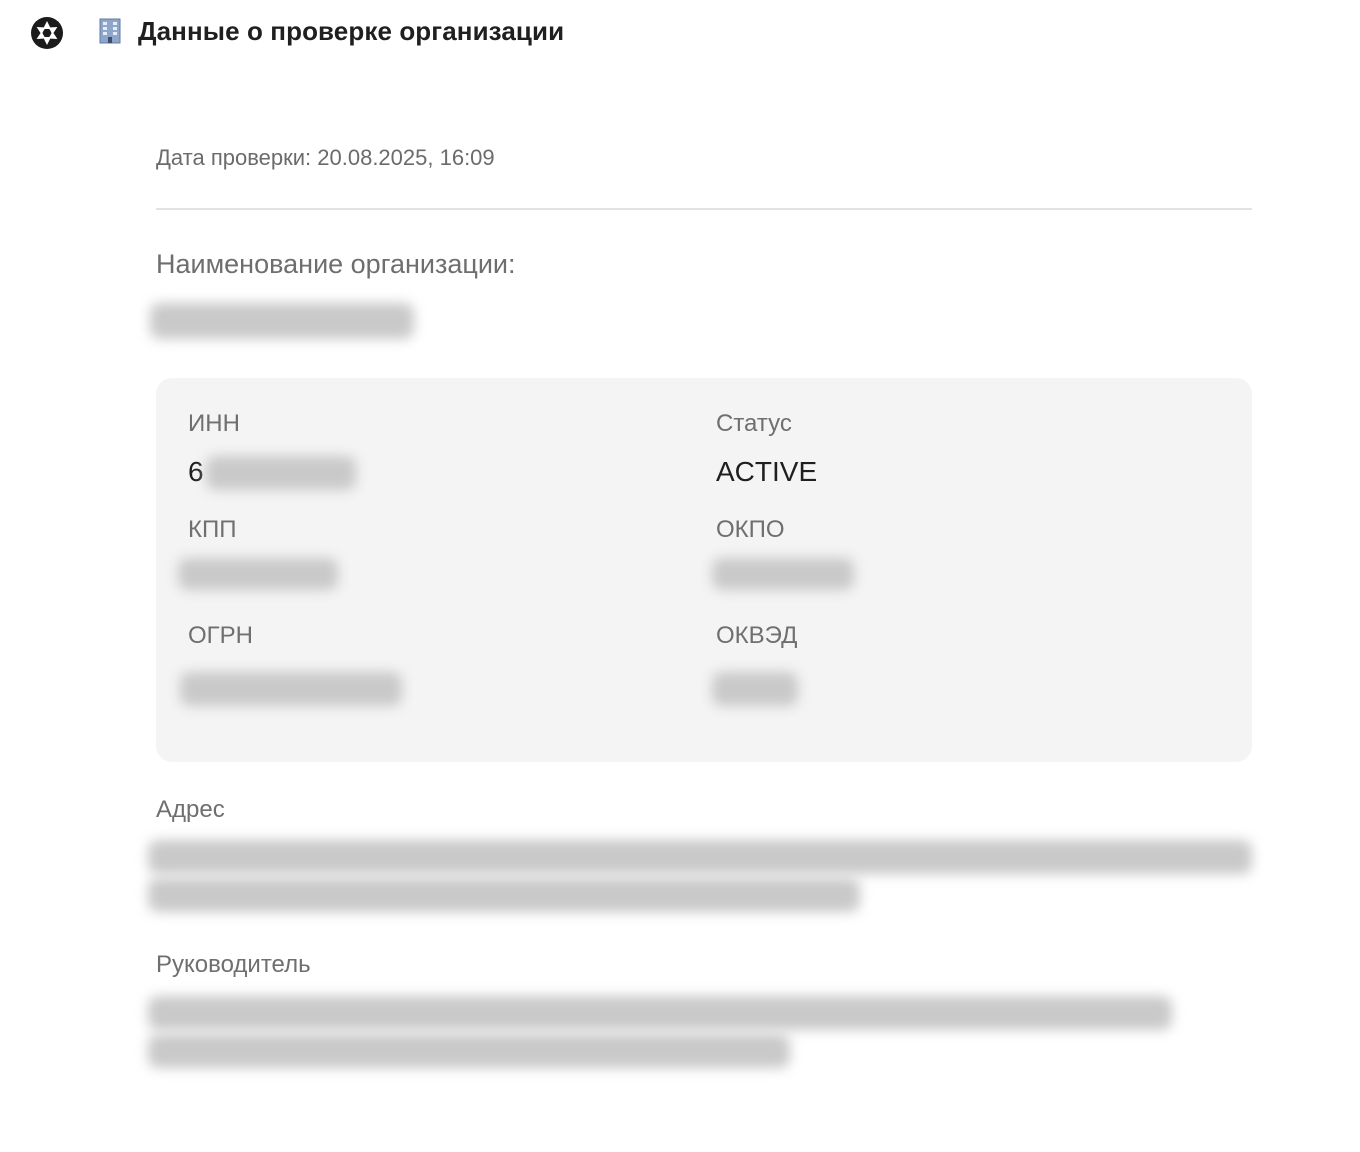 The image size is (1360, 1152). What do you see at coordinates (325, 157) in the screenshot?
I see `check-date: Дата проверки: 20.08.2025, 16:09` at bounding box center [325, 157].